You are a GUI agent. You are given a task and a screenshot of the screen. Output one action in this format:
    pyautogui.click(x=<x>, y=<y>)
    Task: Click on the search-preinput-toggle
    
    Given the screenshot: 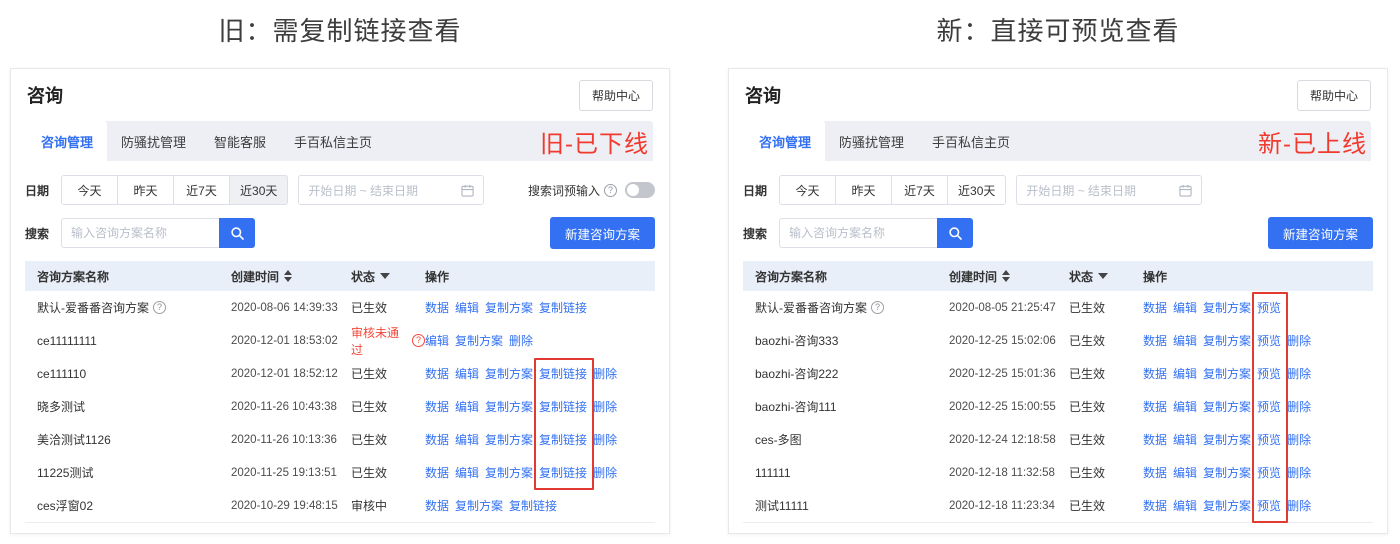 What is the action you would take?
    pyautogui.click(x=640, y=190)
    